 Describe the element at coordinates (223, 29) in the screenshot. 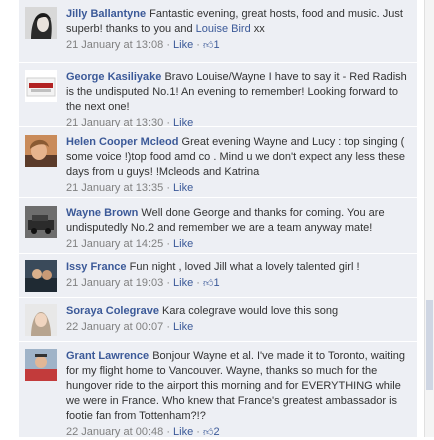

I see `mention-link: Louise Bird` at that location.